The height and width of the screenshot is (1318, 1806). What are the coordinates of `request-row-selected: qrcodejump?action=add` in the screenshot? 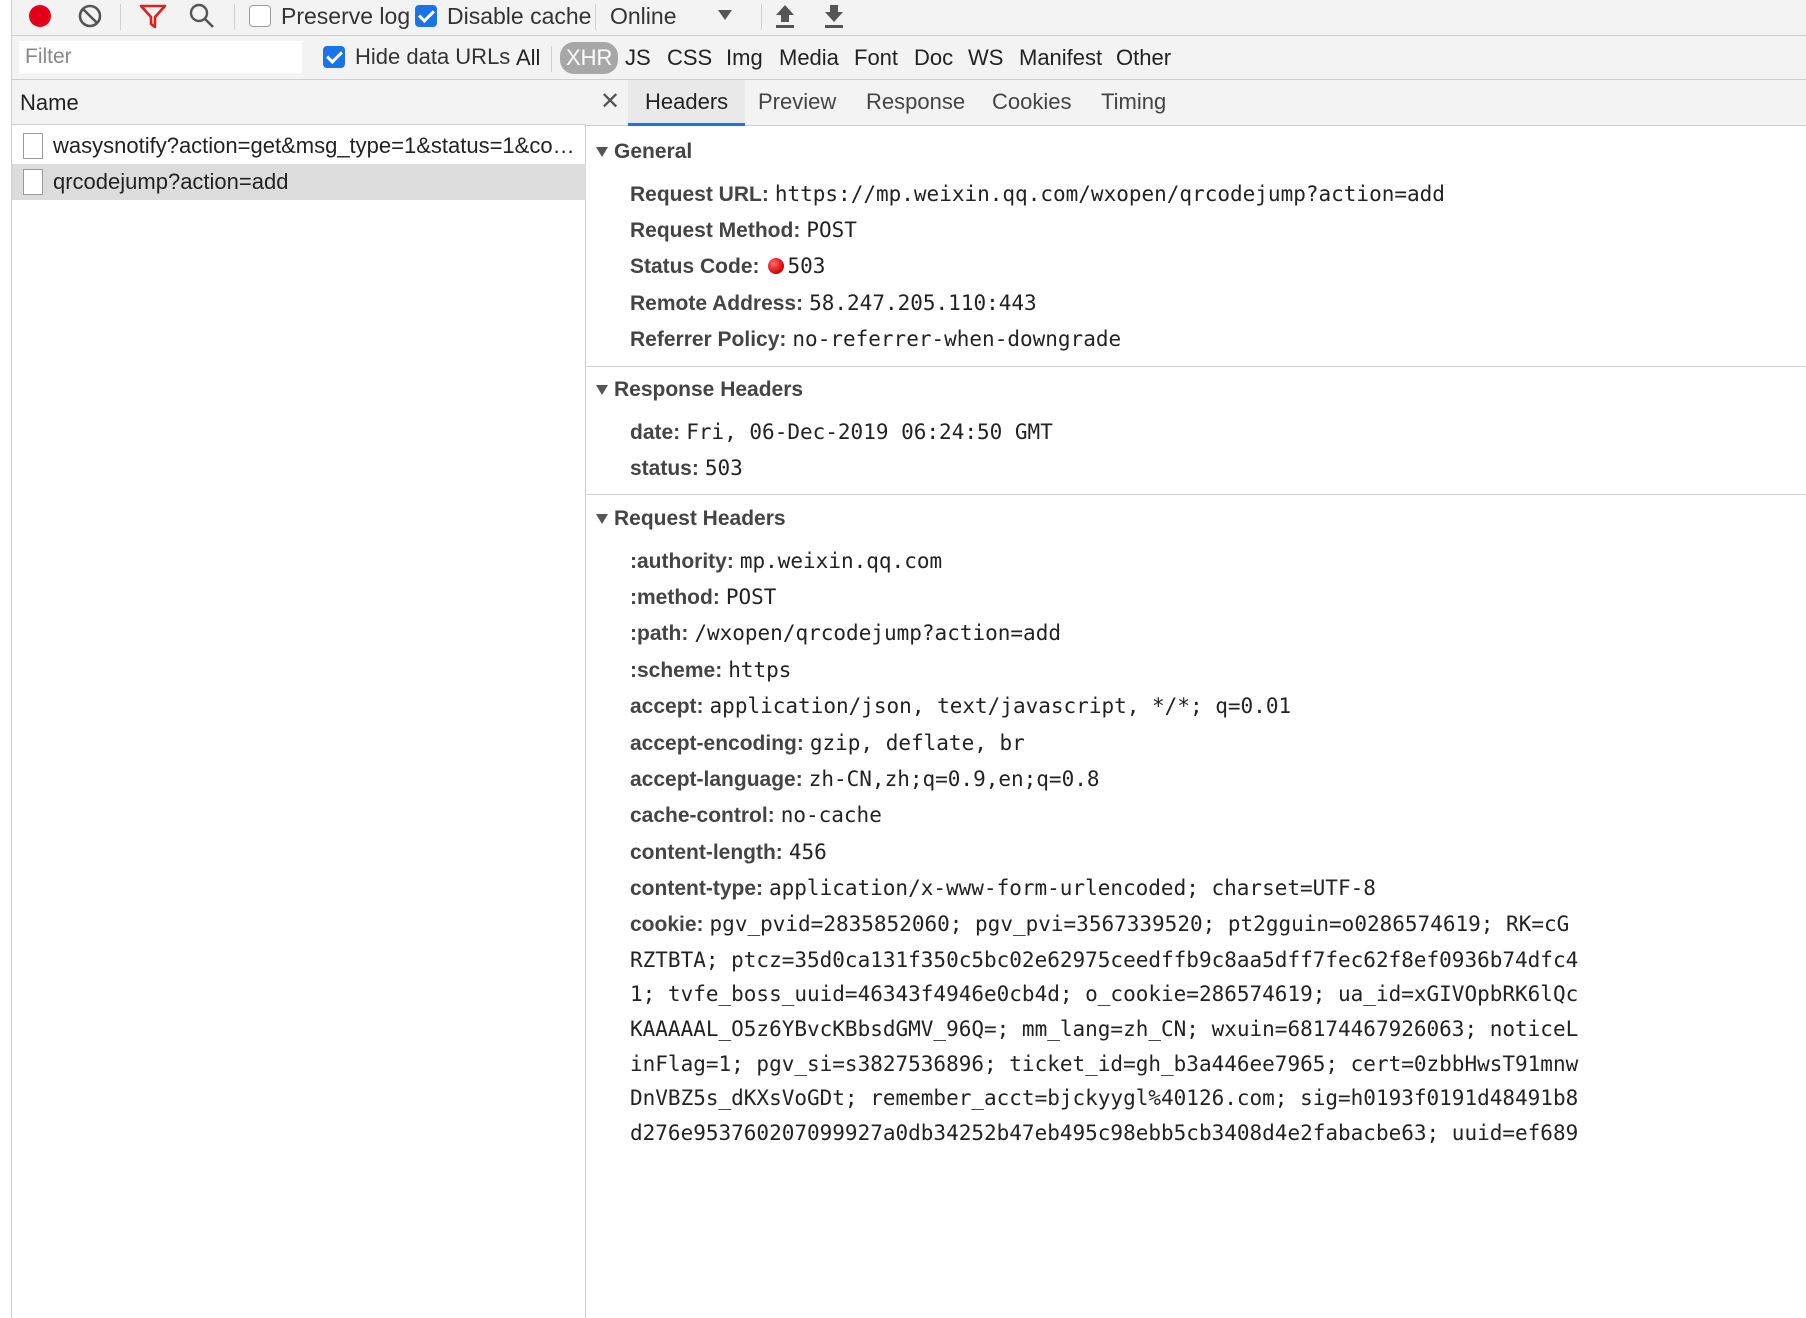 It's located at (299, 182).